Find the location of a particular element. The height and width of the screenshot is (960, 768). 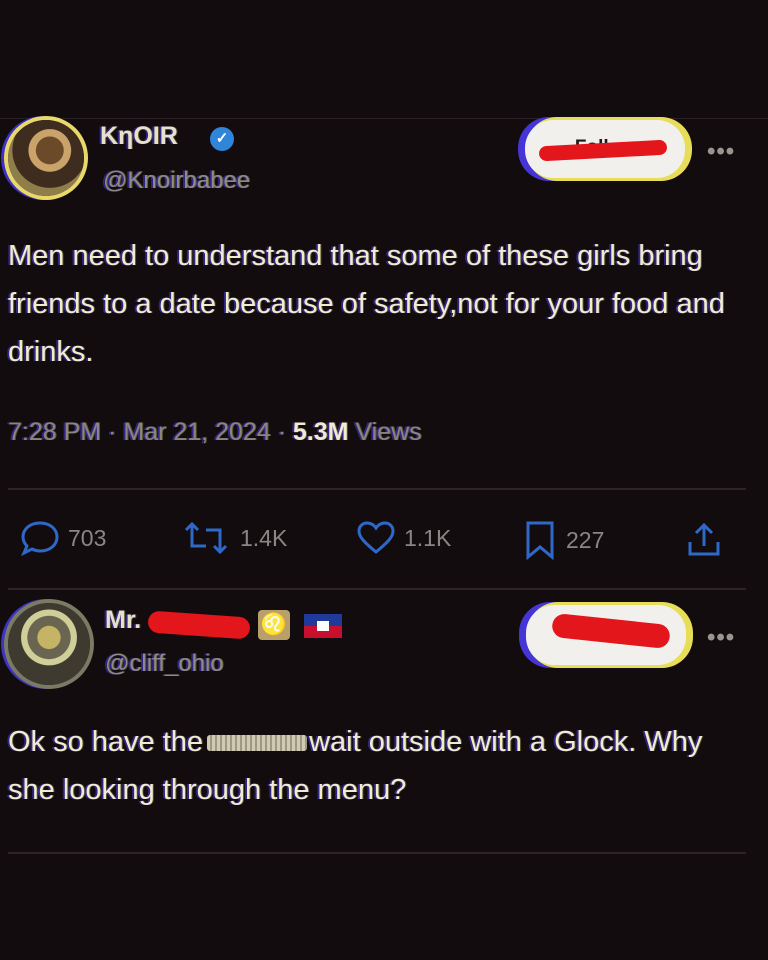

bookmark-button: 227 is located at coordinates (563, 540).